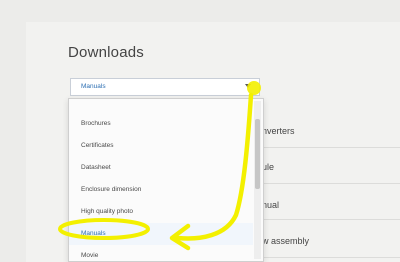  I want to click on scrollbar-thumb, so click(257, 154).